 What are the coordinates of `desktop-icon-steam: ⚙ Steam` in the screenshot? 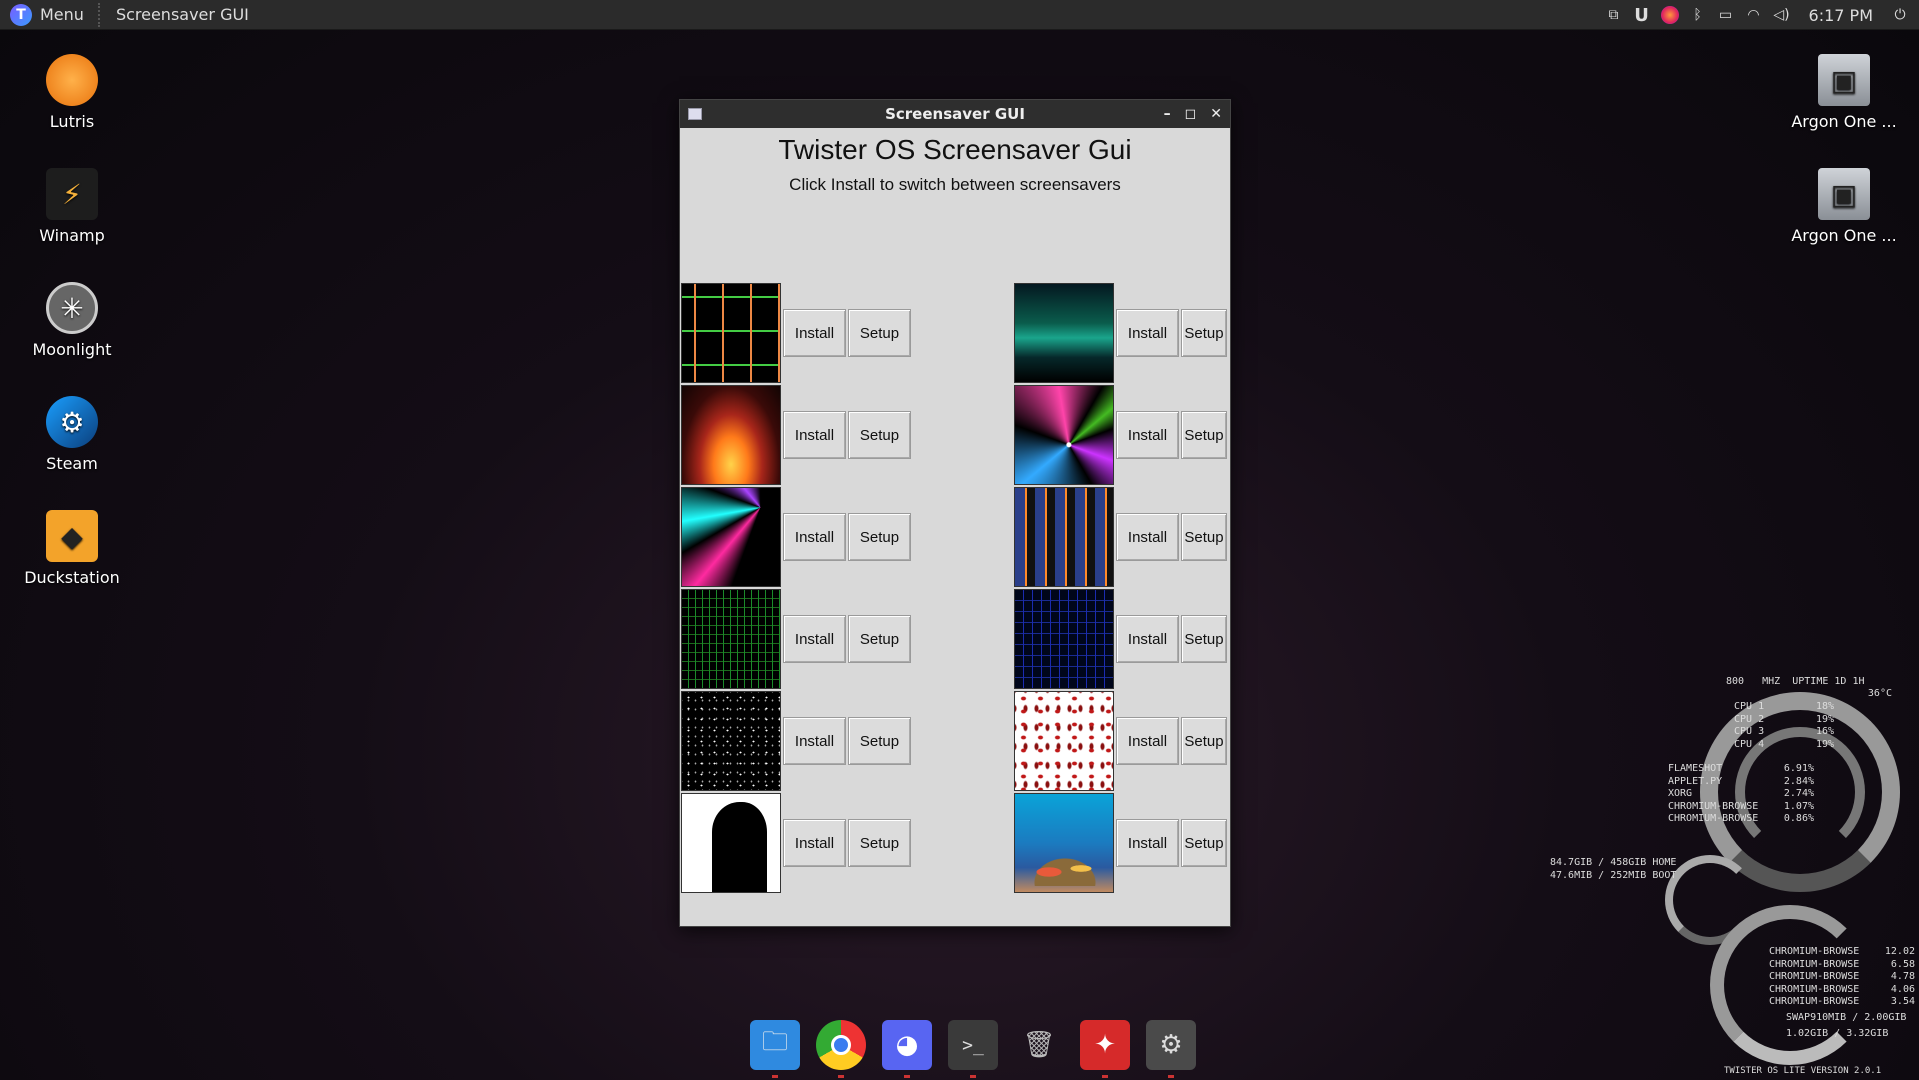 It's located at (72, 434).